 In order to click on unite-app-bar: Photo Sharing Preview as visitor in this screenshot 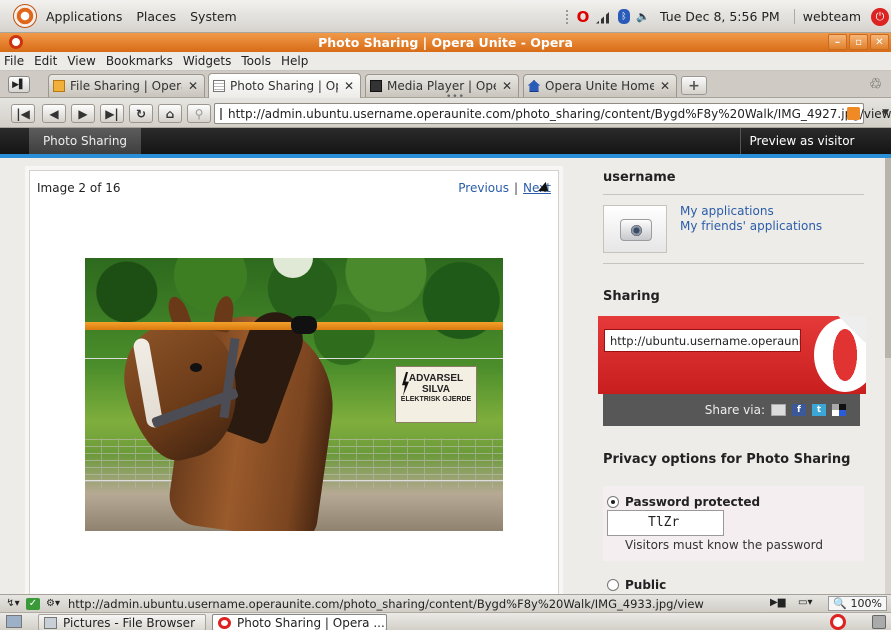, I will do `click(445, 143)`.